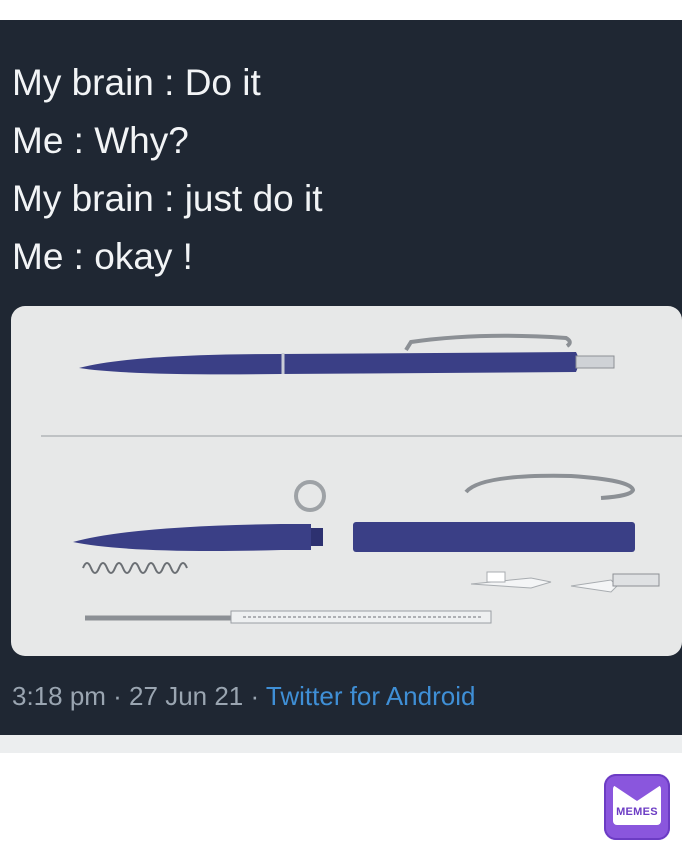 This screenshot has width=682, height=852. What do you see at coordinates (565, 582) in the screenshot?
I see `pen-small-parts` at bounding box center [565, 582].